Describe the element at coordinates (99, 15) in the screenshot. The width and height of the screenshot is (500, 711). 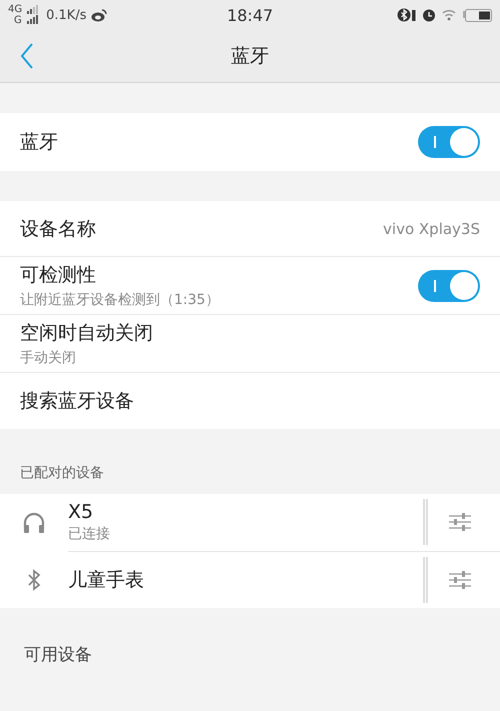
I see `weibo-icon` at that location.